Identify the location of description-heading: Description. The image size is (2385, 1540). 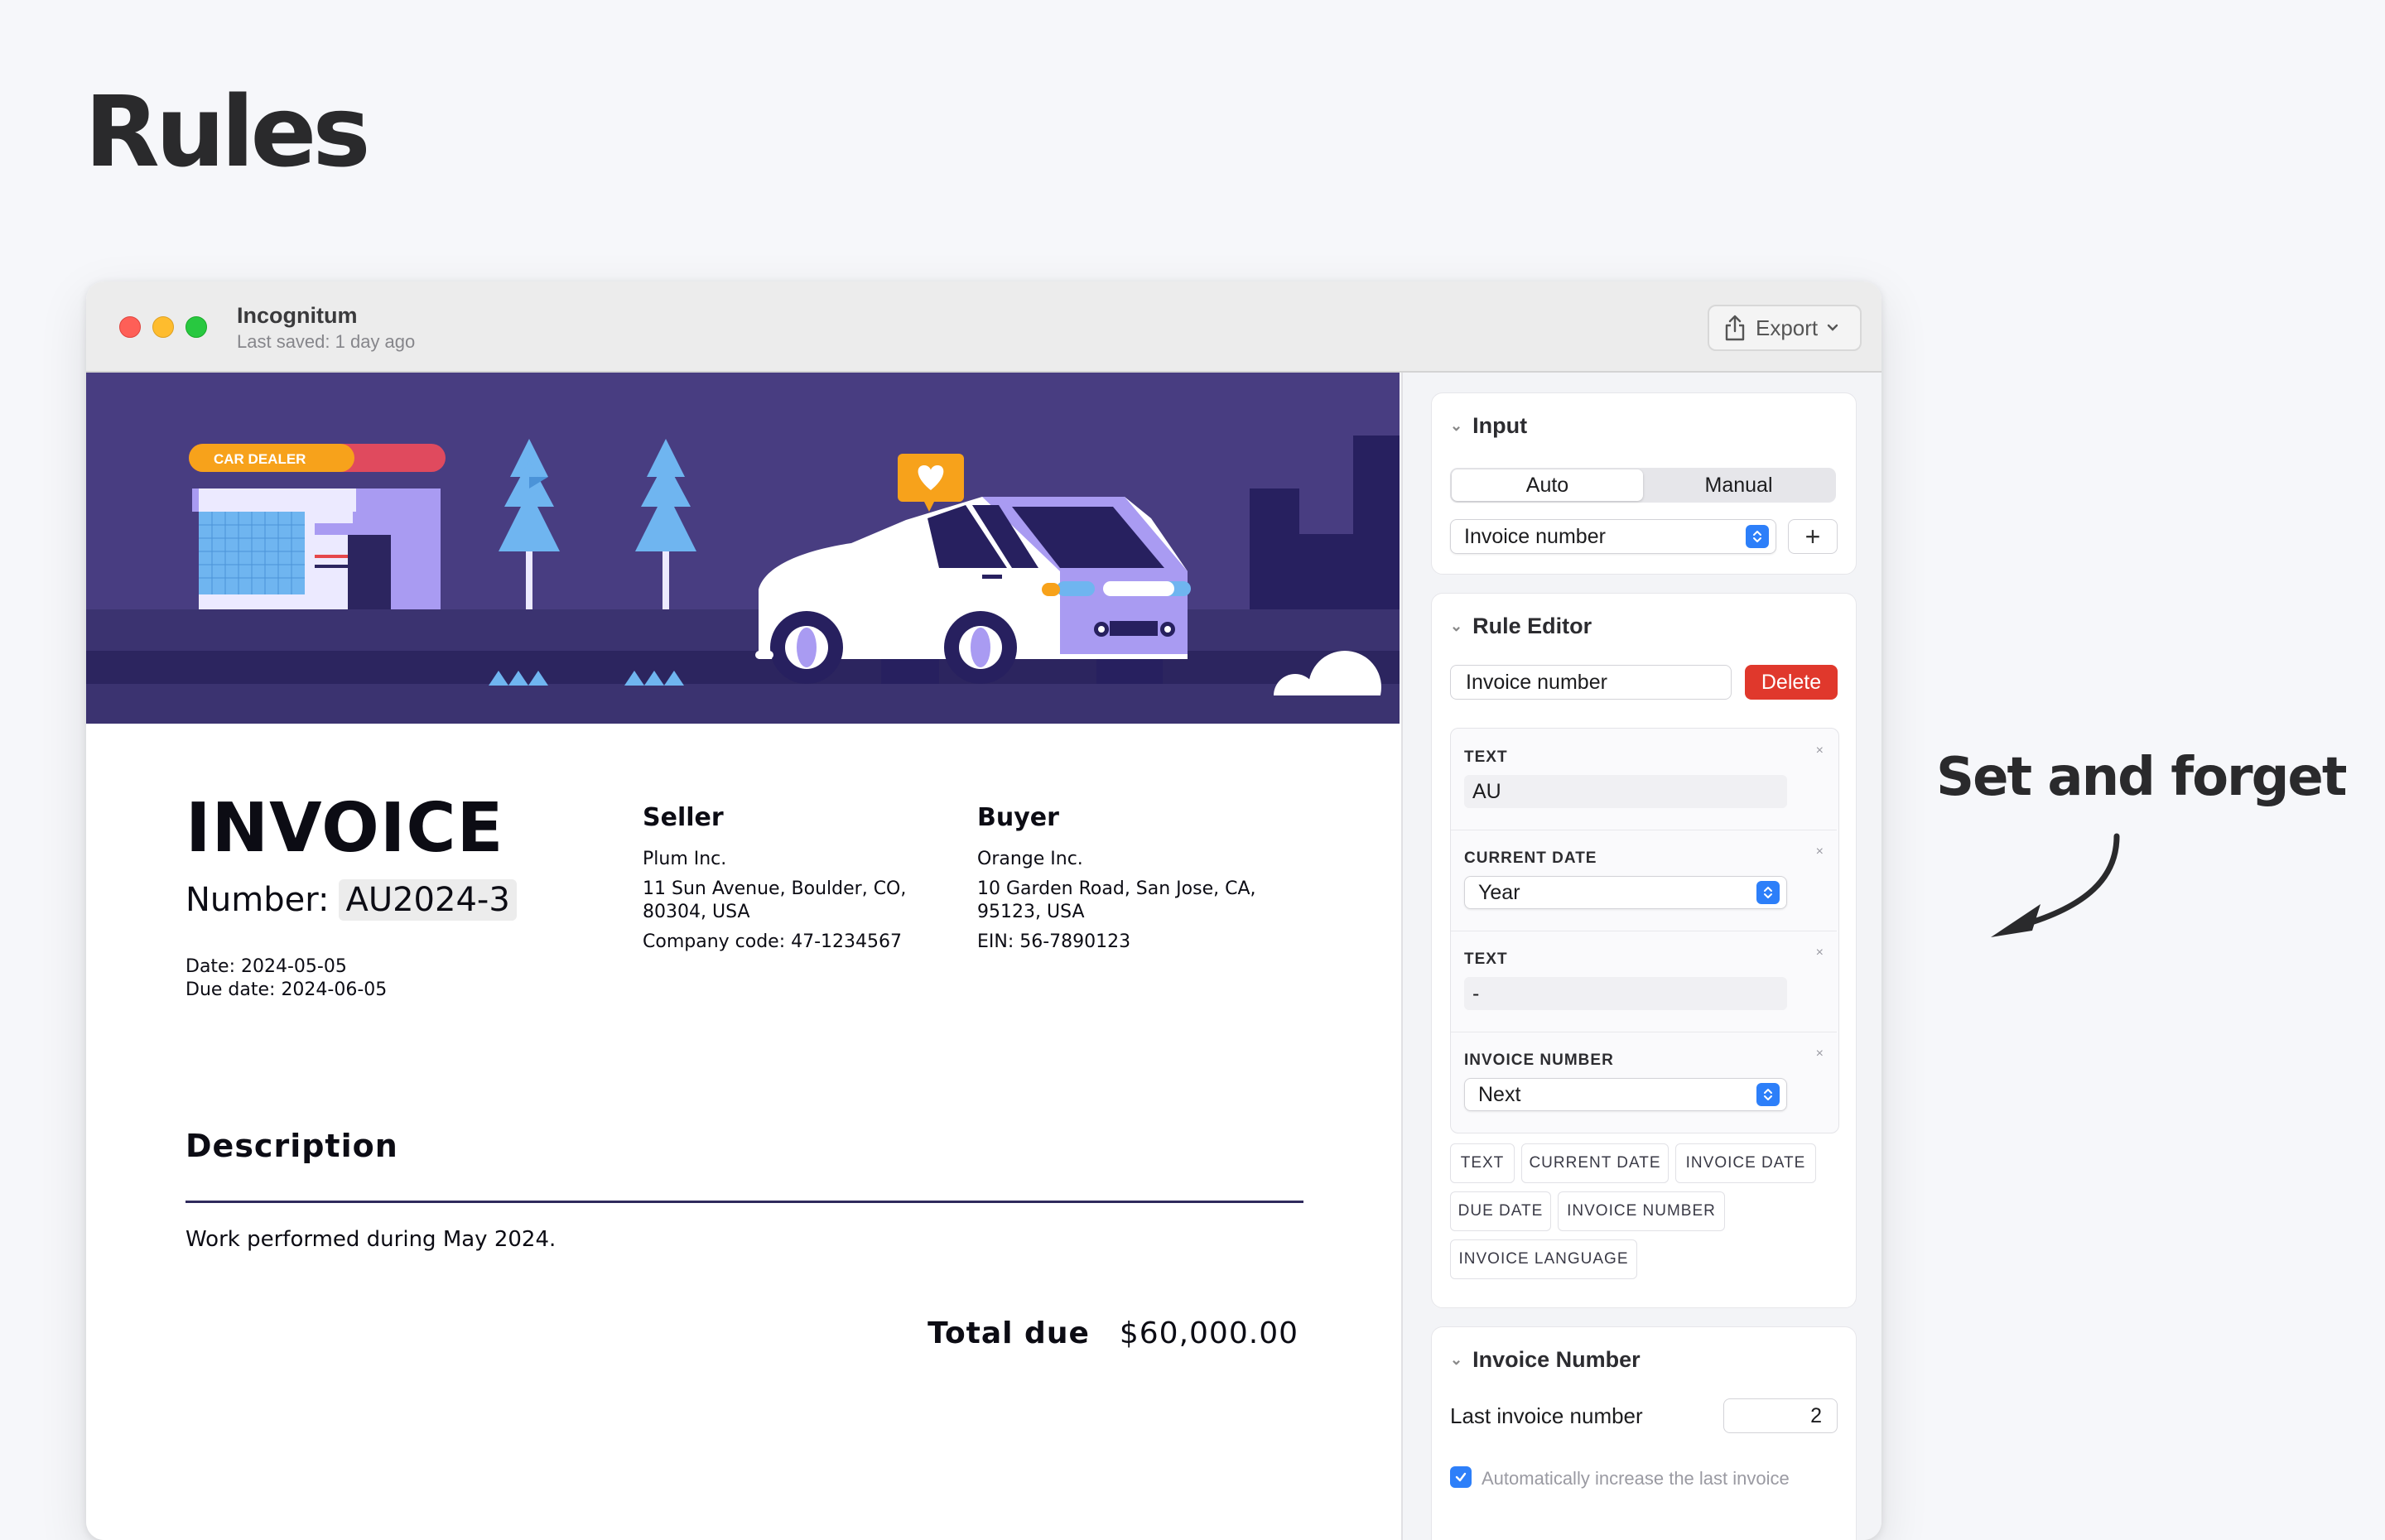
(292, 1146).